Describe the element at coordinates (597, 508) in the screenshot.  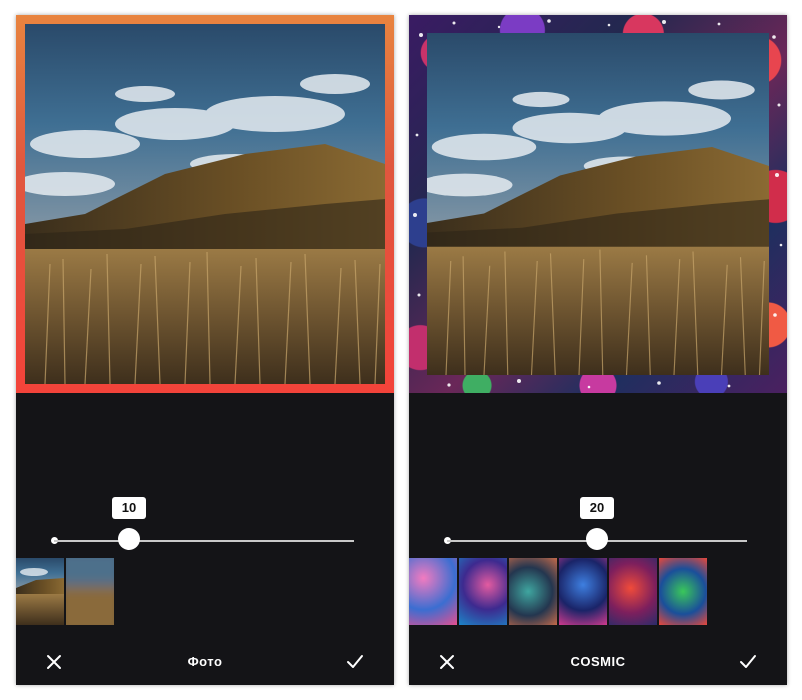
I see `slider-value-badge: 20` at that location.